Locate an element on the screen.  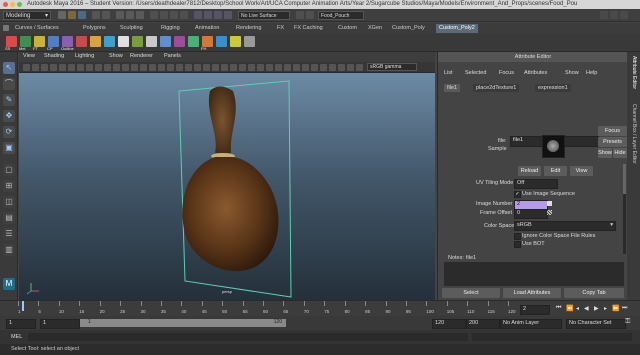
menu-set-dropdown: Modeling ▾ is located at coordinates (27, 15).